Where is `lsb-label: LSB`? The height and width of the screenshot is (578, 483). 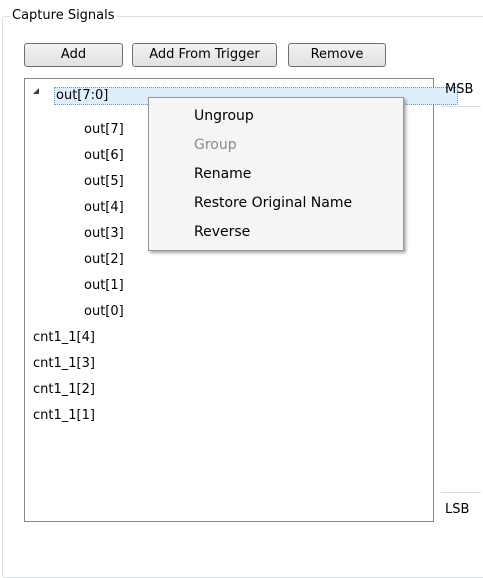
lsb-label: LSB is located at coordinates (457, 509).